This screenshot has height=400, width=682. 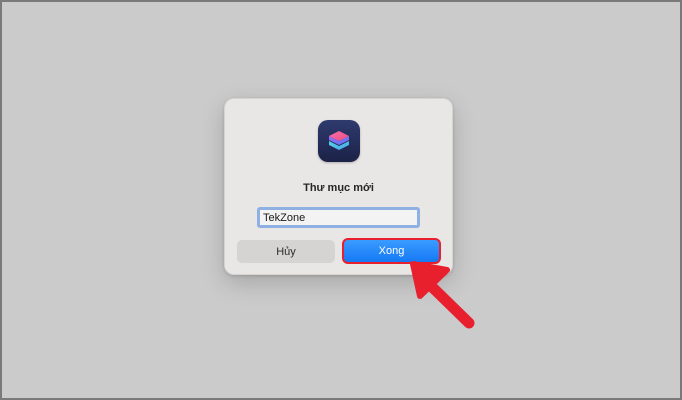 What do you see at coordinates (442, 295) in the screenshot?
I see `pointer-arrow-icon` at bounding box center [442, 295].